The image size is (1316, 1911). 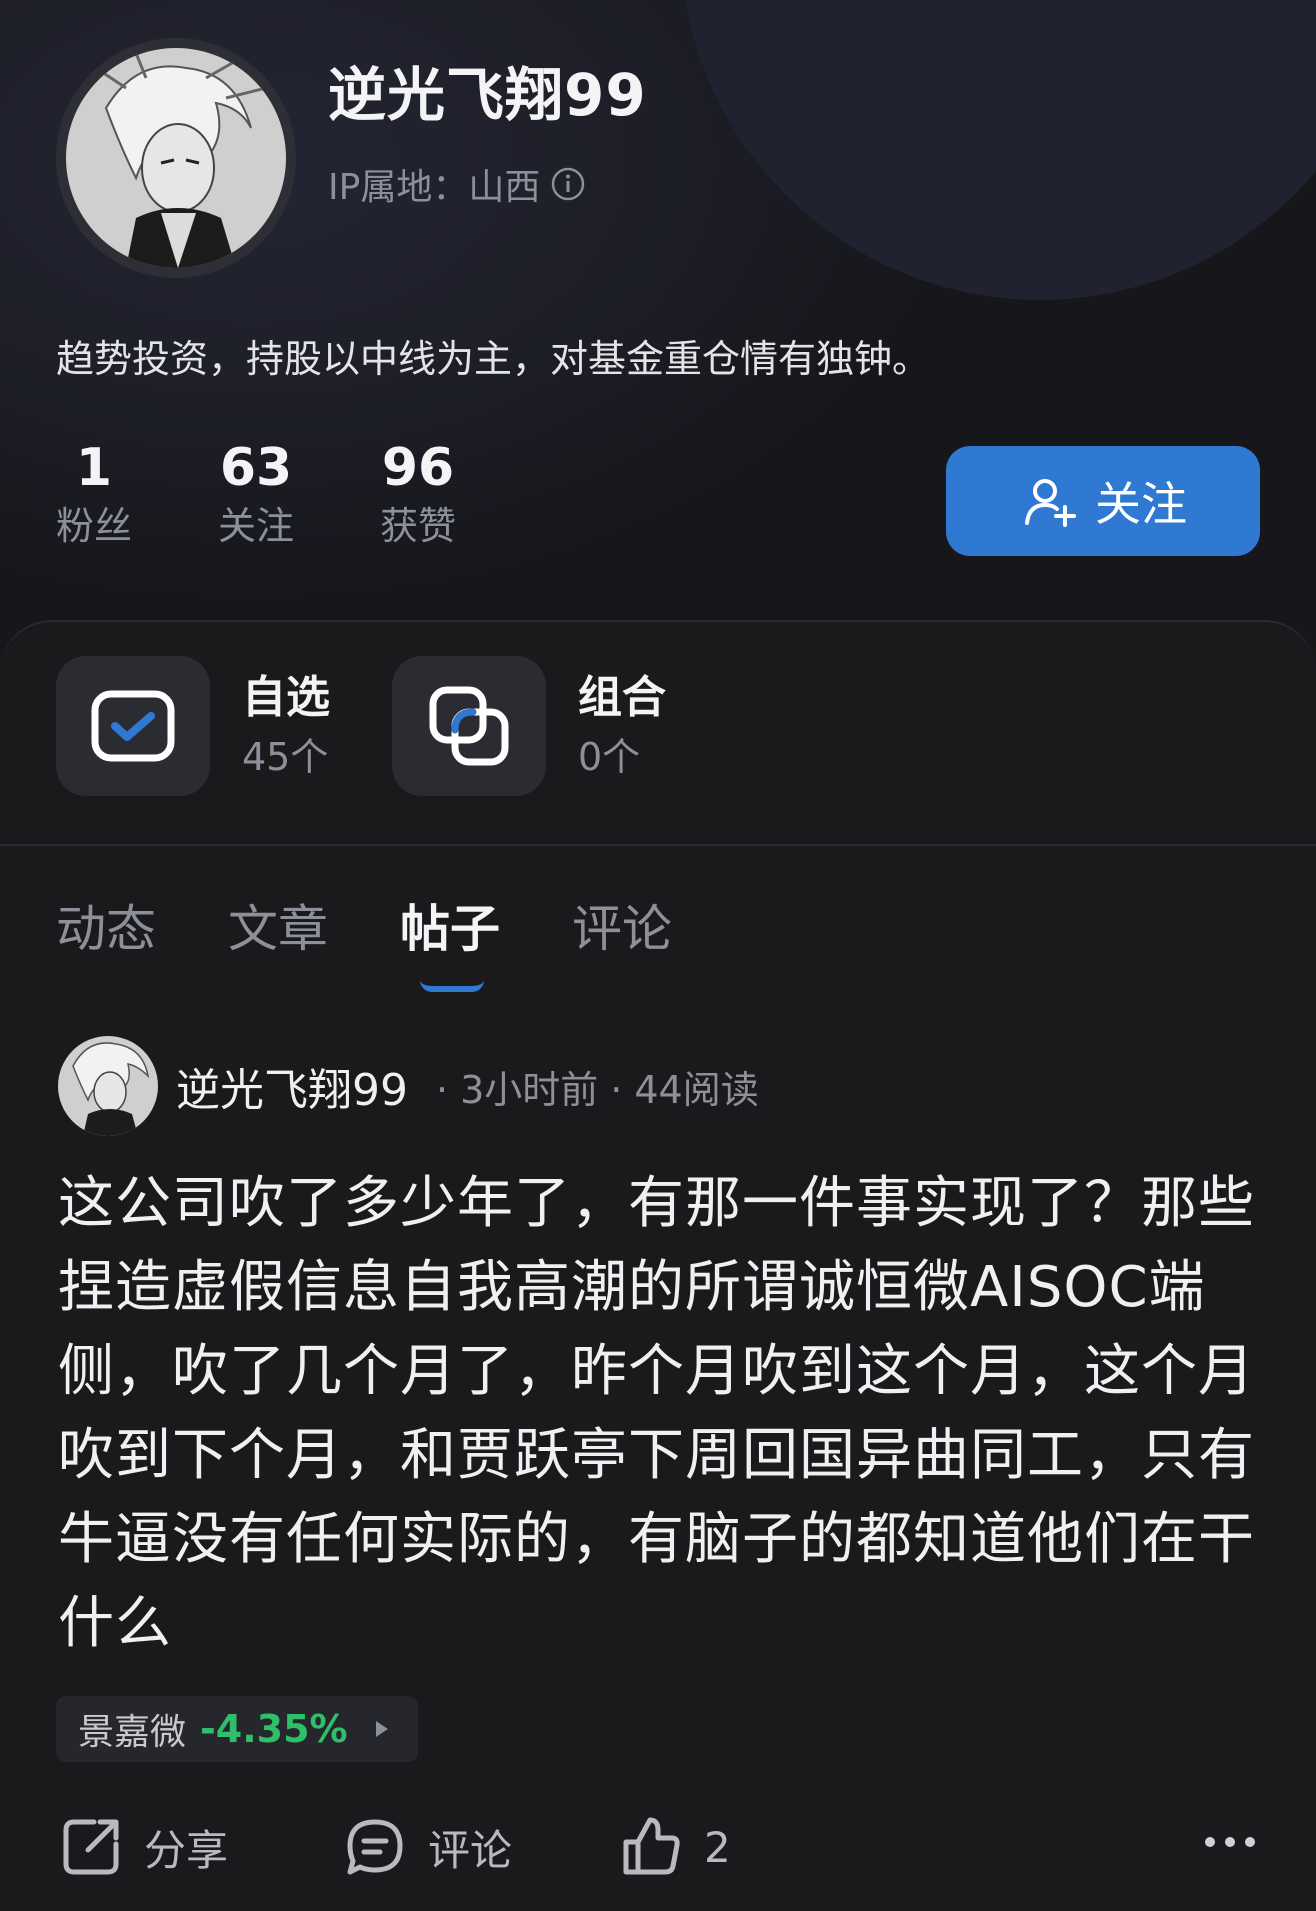 What do you see at coordinates (106, 929) in the screenshot?
I see `tab-activity: 动态` at bounding box center [106, 929].